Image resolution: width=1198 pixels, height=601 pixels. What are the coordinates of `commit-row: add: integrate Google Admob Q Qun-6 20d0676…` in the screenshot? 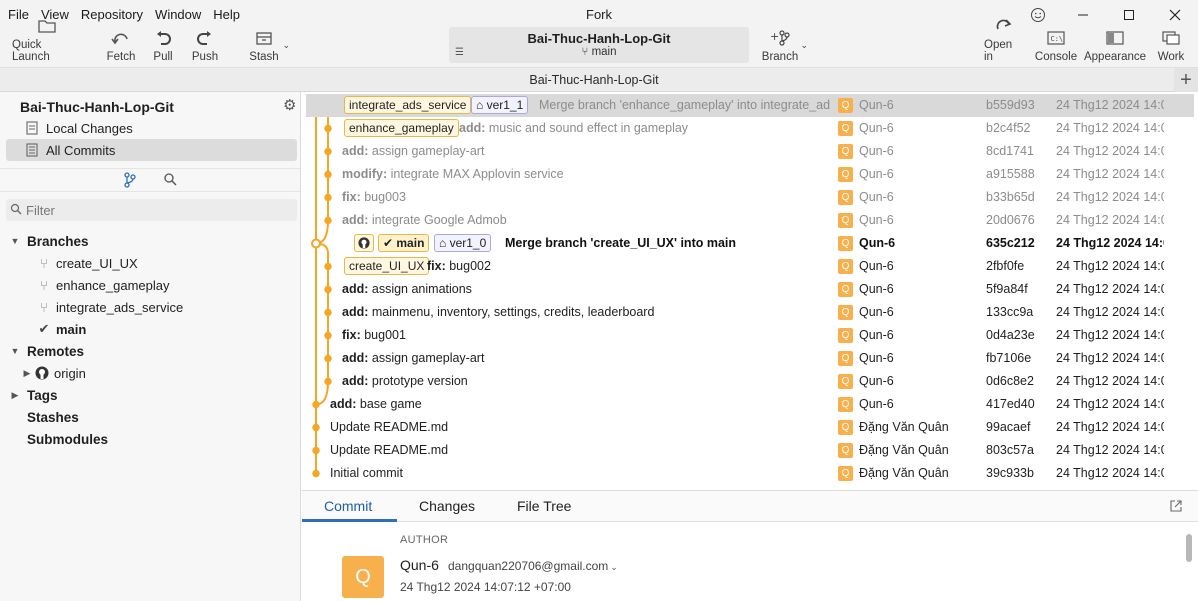 It's located at (750, 220).